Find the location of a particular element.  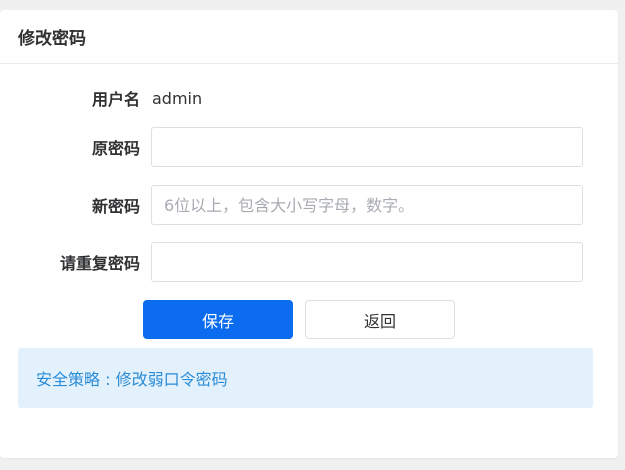

card-header: 修改密码 is located at coordinates (309, 37).